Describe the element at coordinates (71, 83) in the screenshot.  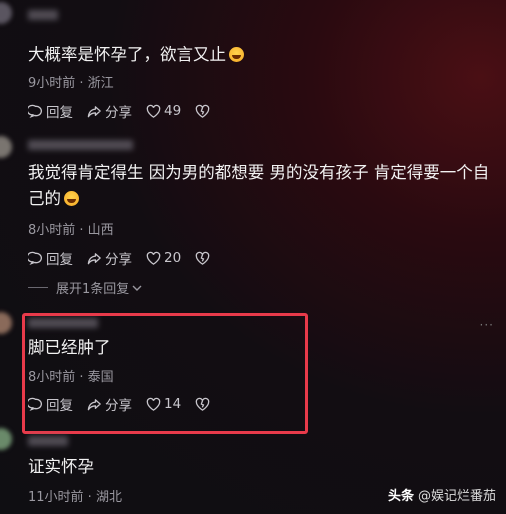
I see `comment-meta: 9小时前 · 浙江` at that location.